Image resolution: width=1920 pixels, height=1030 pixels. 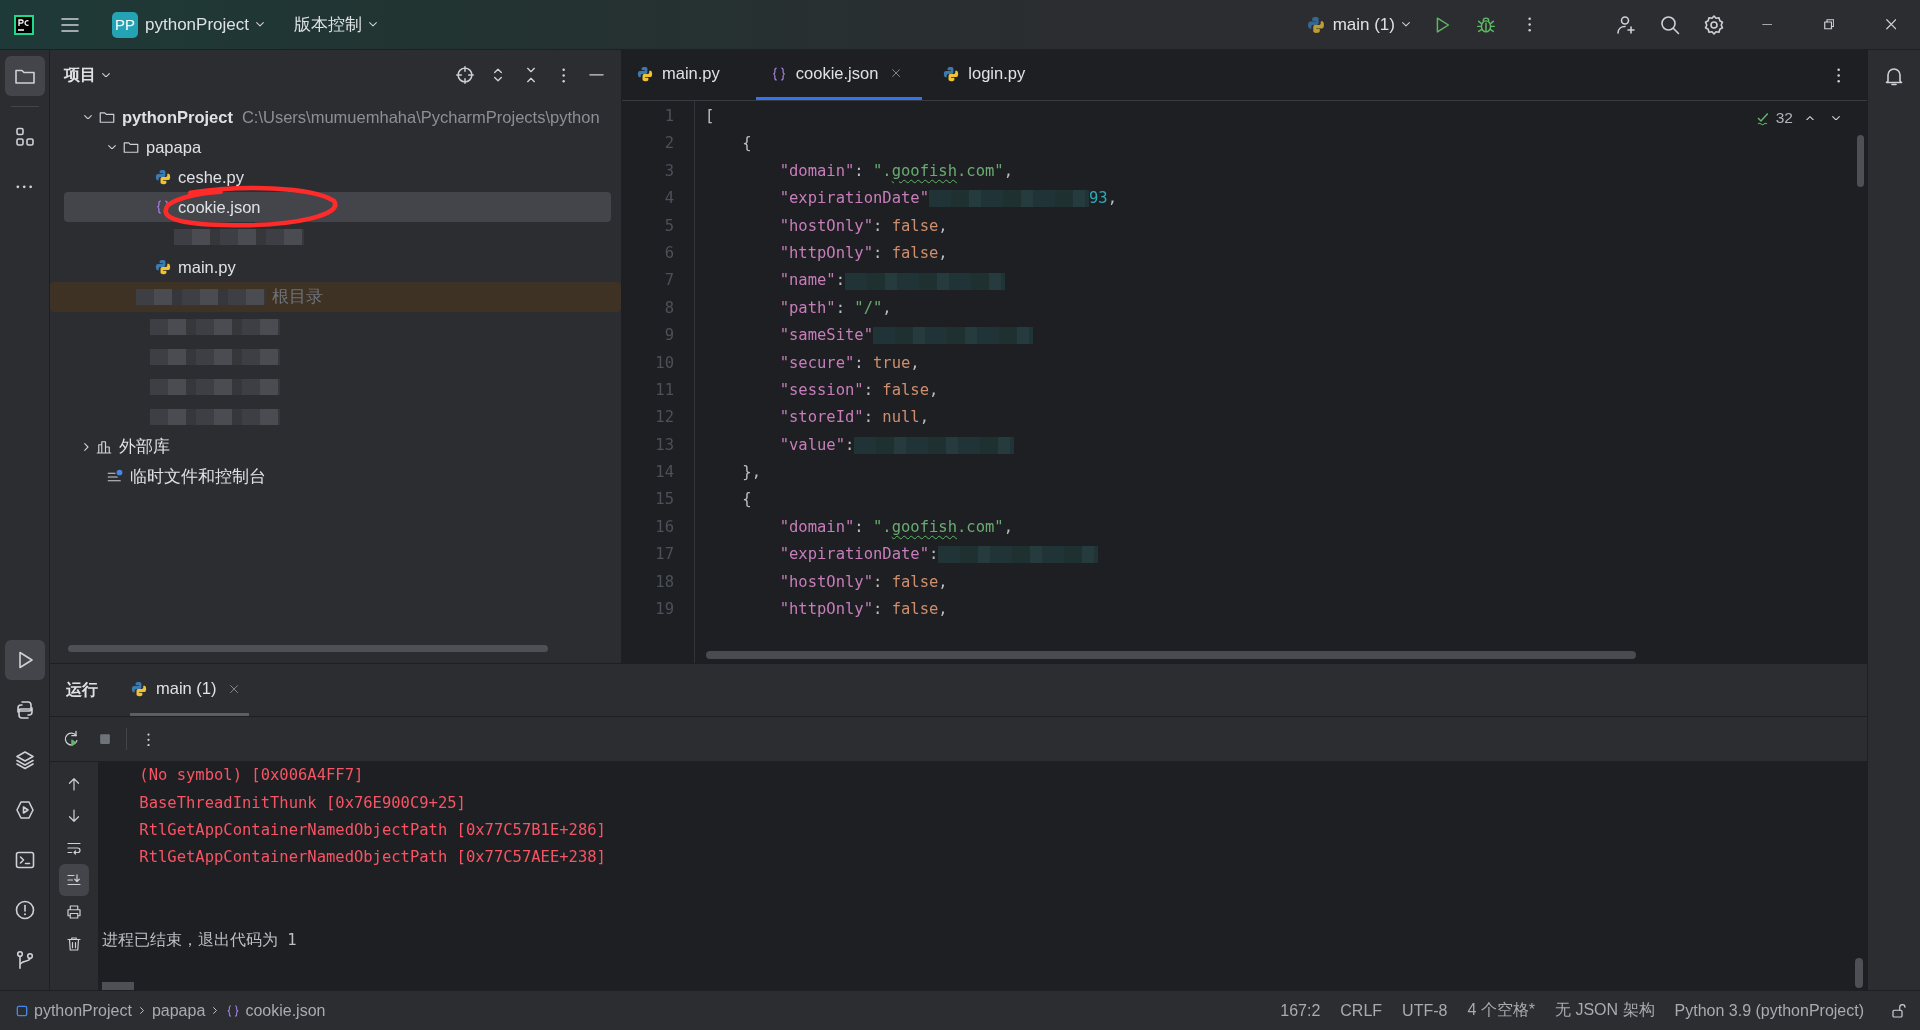 What do you see at coordinates (1810, 118) in the screenshot?
I see `previous-icon` at bounding box center [1810, 118].